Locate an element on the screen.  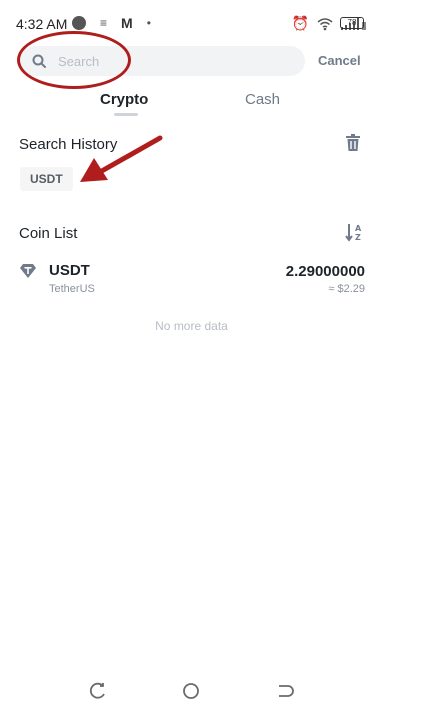
search-input is located at coordinates (158, 61).